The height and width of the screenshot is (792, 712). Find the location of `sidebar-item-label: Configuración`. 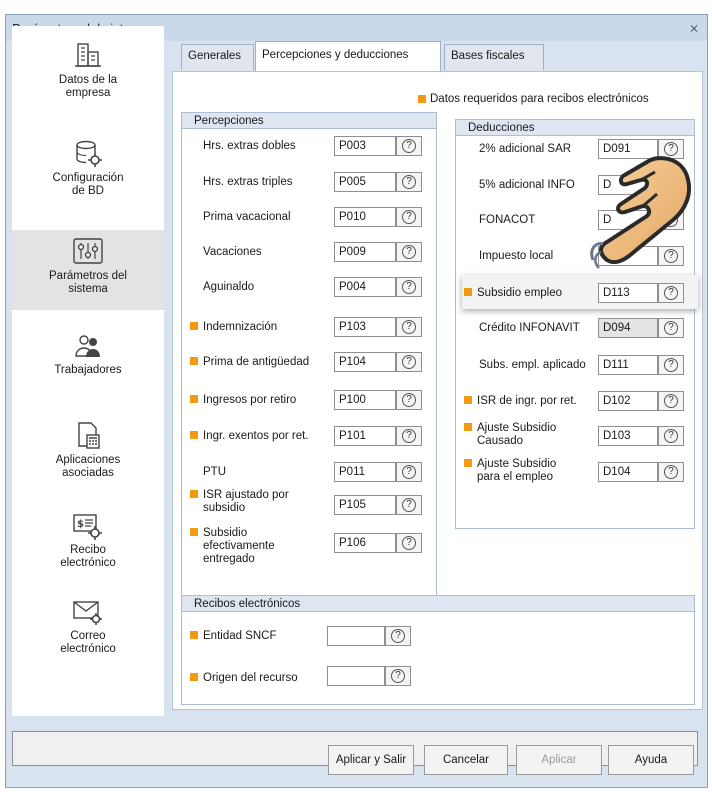

sidebar-item-label: Configuración is located at coordinates (88, 178).